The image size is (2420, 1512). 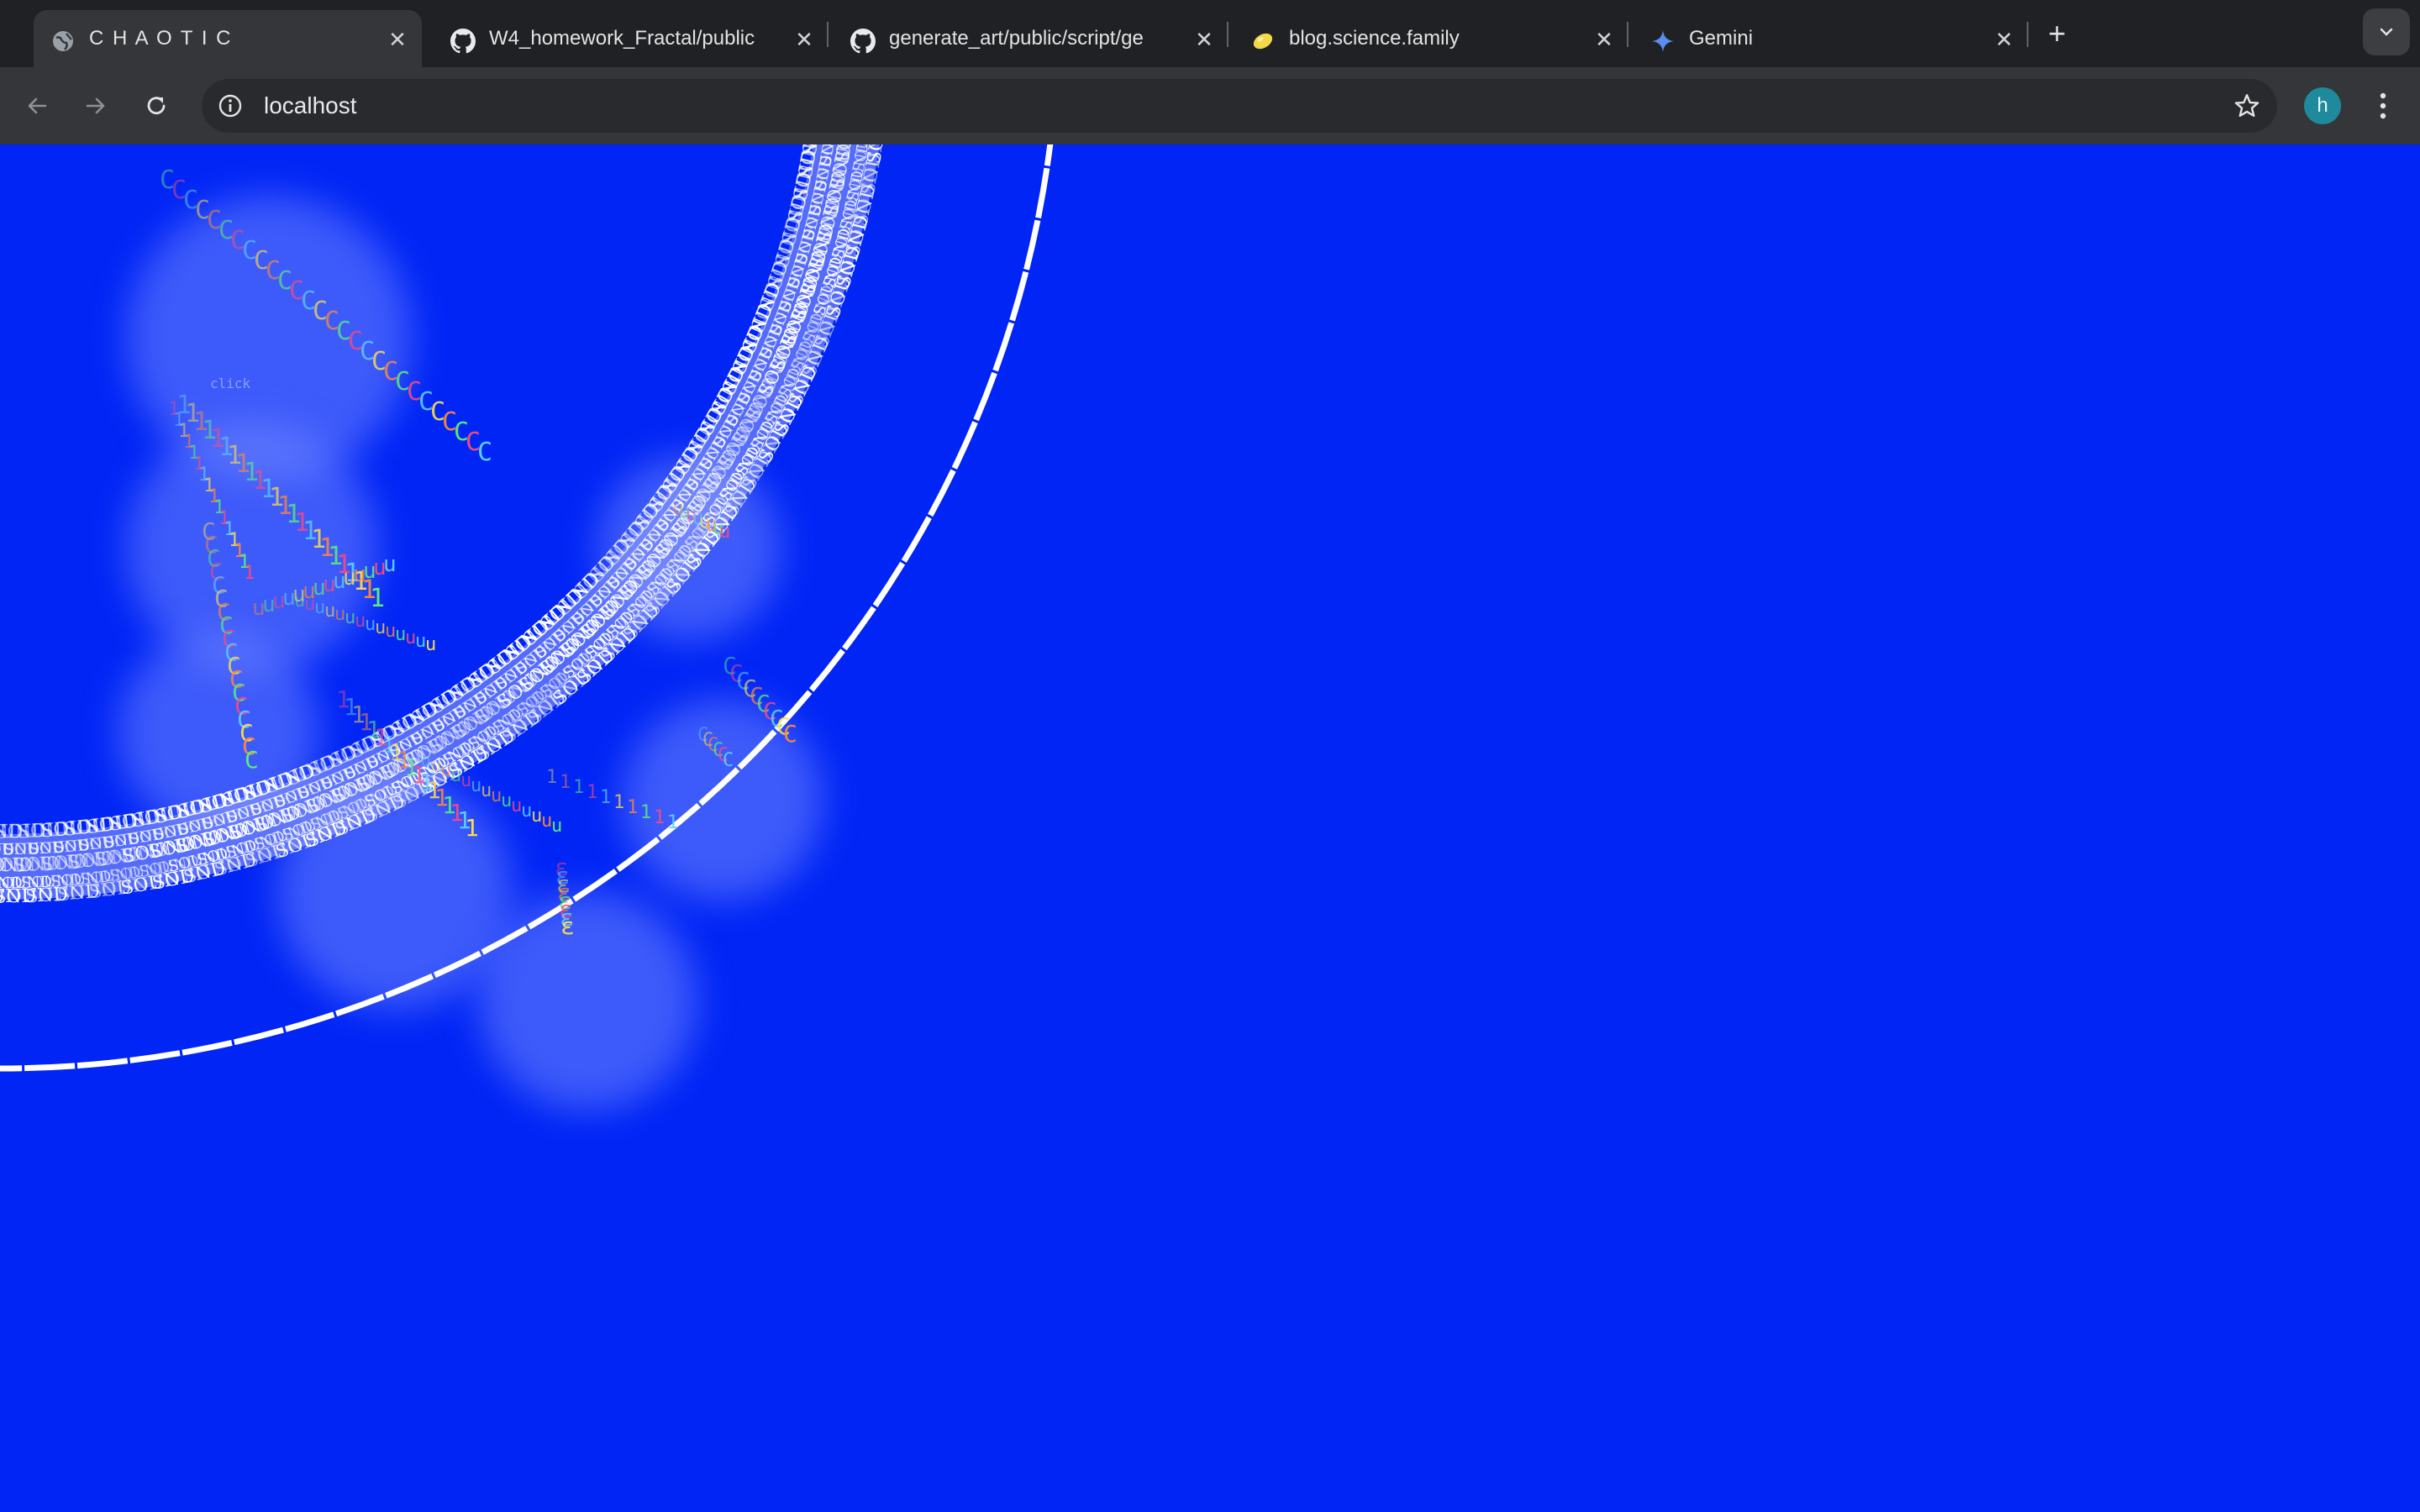 What do you see at coordinates (1663, 41) in the screenshot?
I see `gemini-icon` at bounding box center [1663, 41].